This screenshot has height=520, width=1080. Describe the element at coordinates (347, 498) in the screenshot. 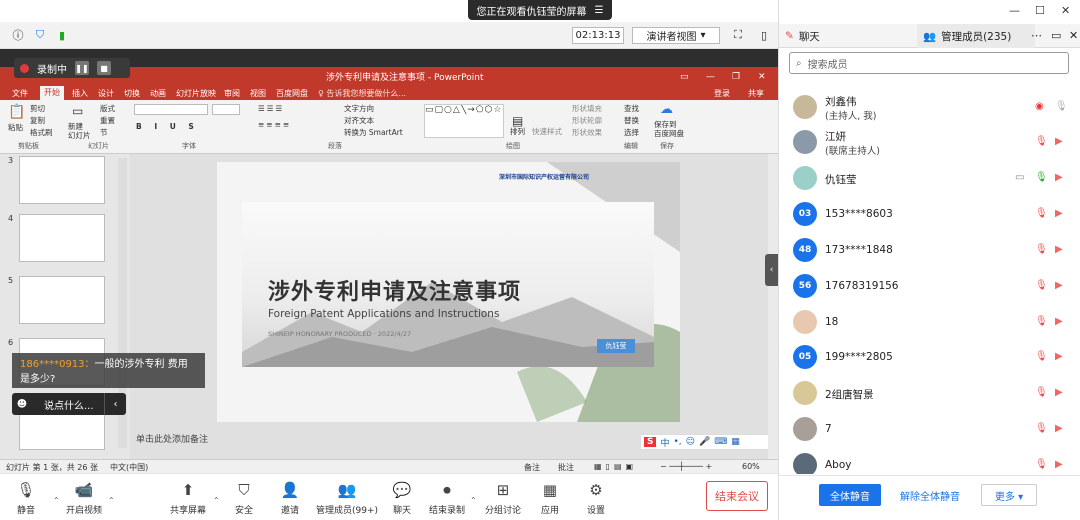

I see `manage-members-button: 👥 管理成员(99+)` at that location.